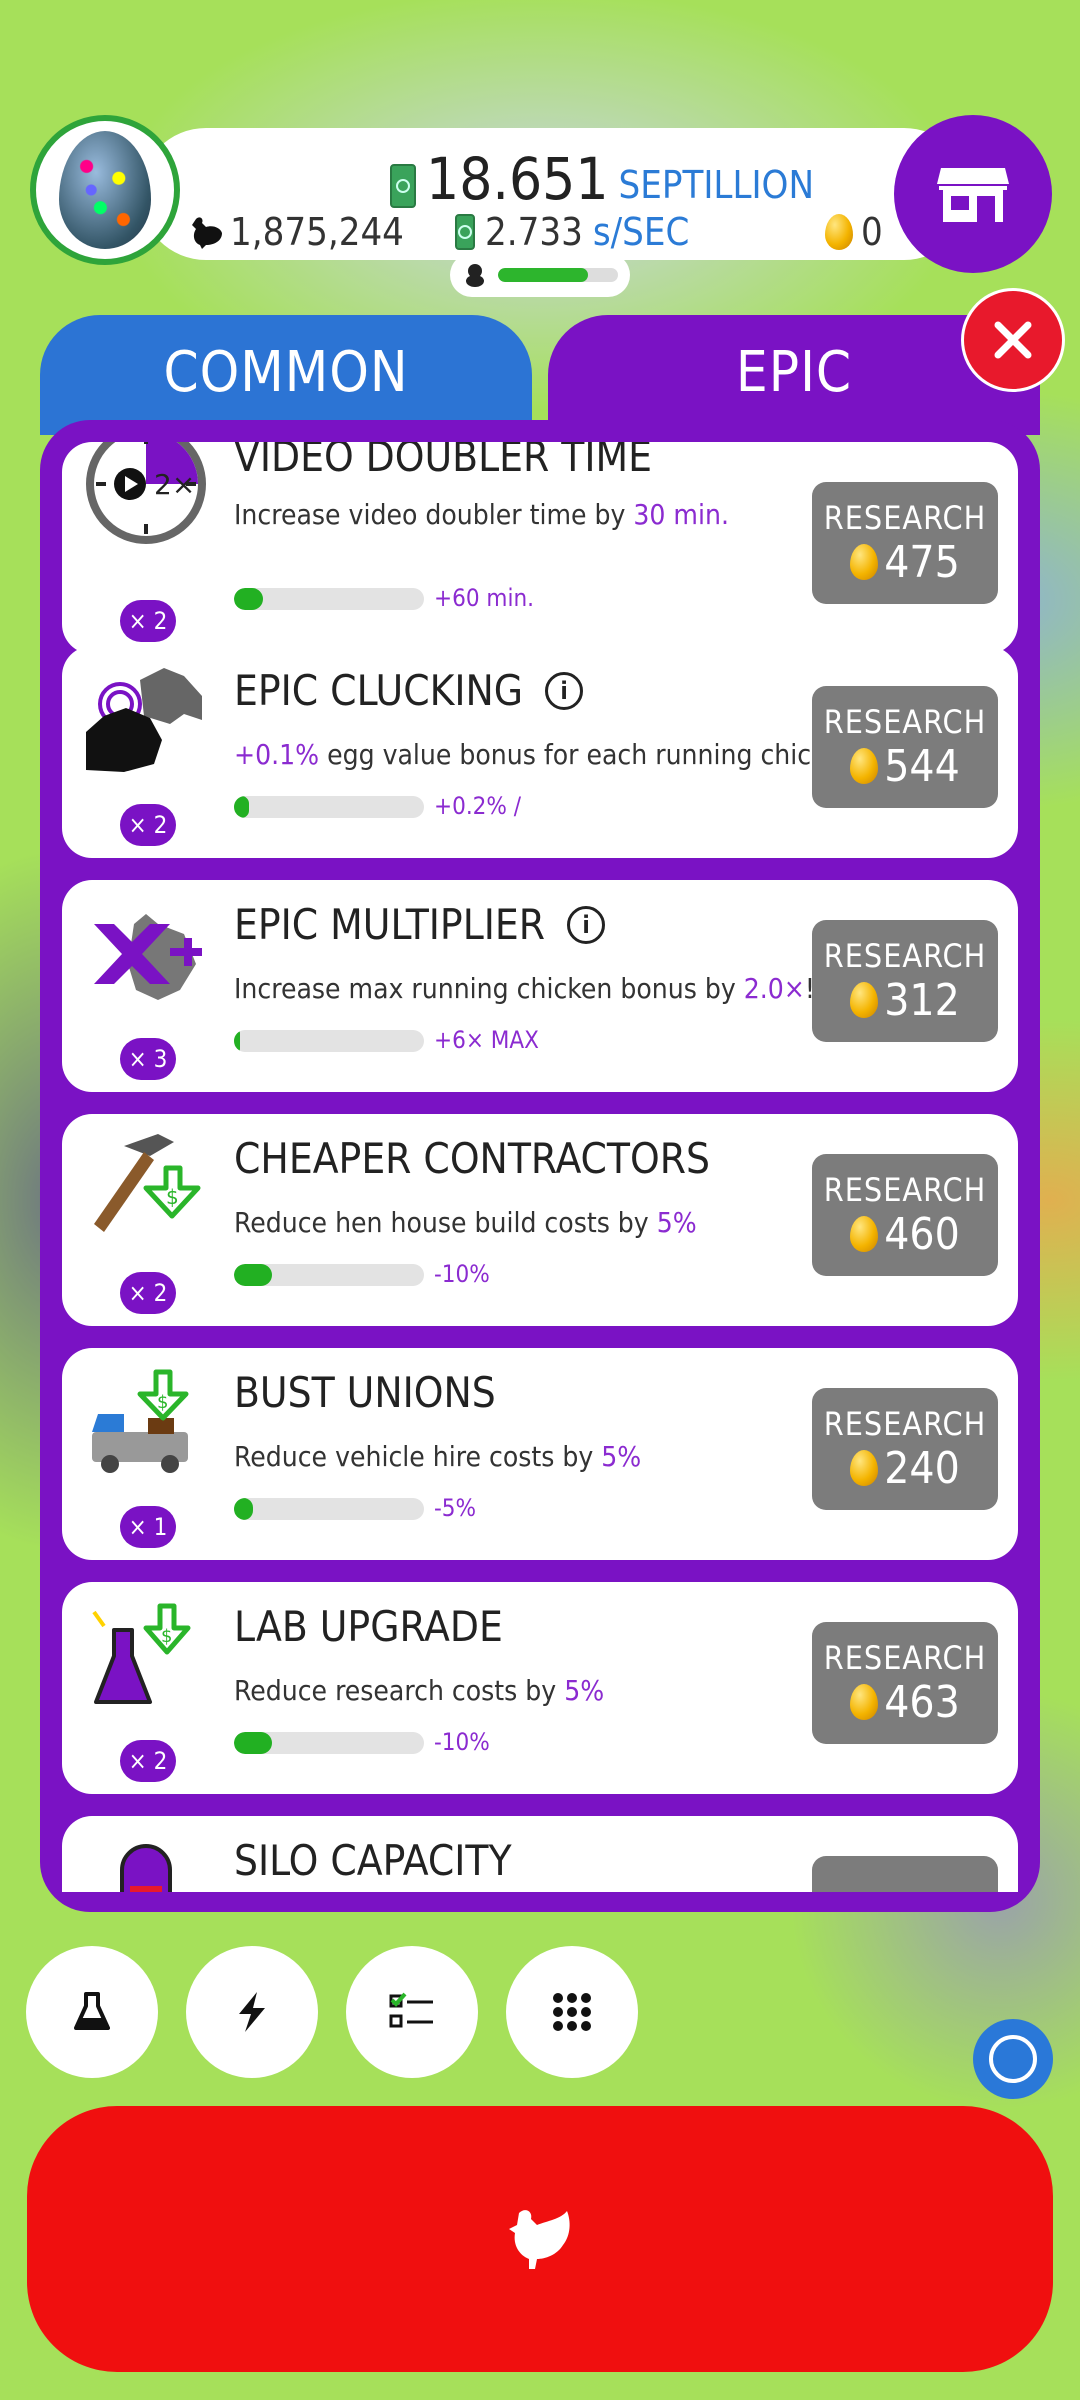 This screenshot has width=1080, height=2400. I want to click on chicken-multiplier-icon, so click(146, 956).